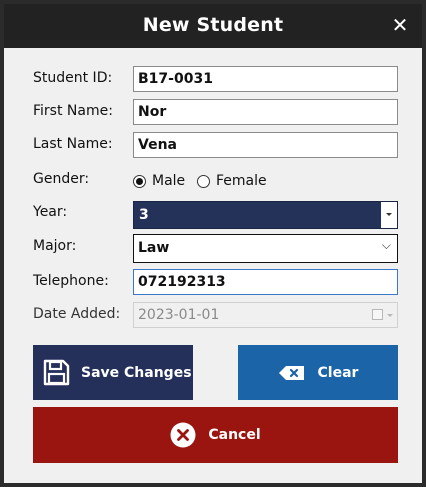  I want to click on radio-unchecked-icon, so click(203, 181).